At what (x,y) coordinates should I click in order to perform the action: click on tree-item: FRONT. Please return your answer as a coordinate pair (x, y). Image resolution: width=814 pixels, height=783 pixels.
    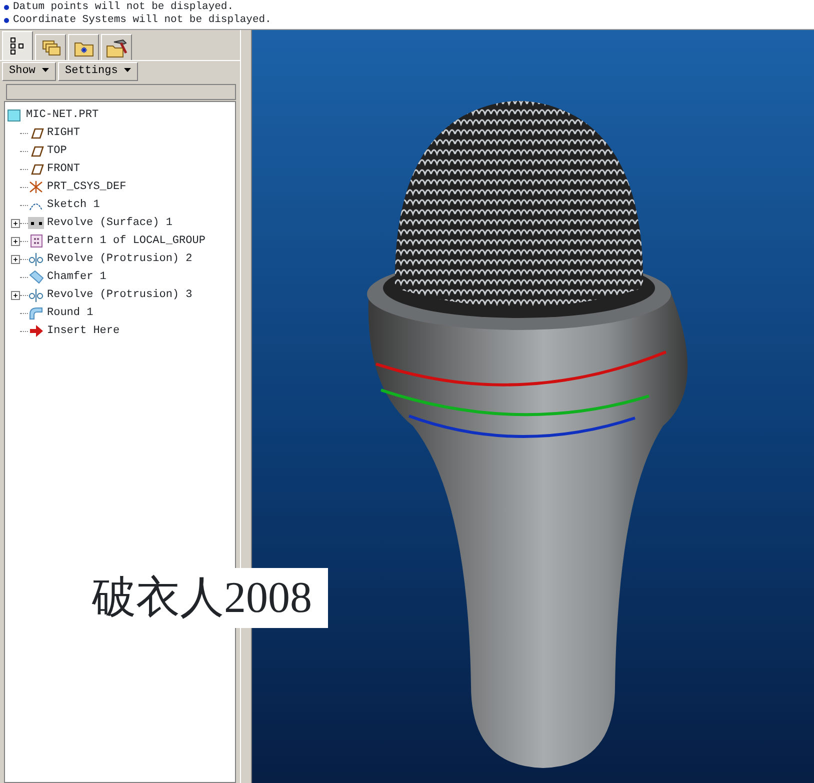
    Looking at the image, I should click on (63, 169).